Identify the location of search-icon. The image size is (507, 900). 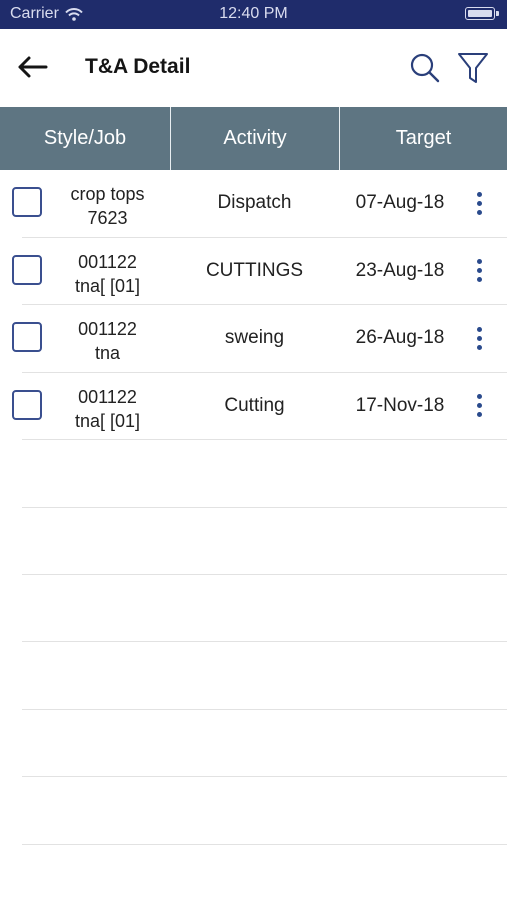
(425, 68).